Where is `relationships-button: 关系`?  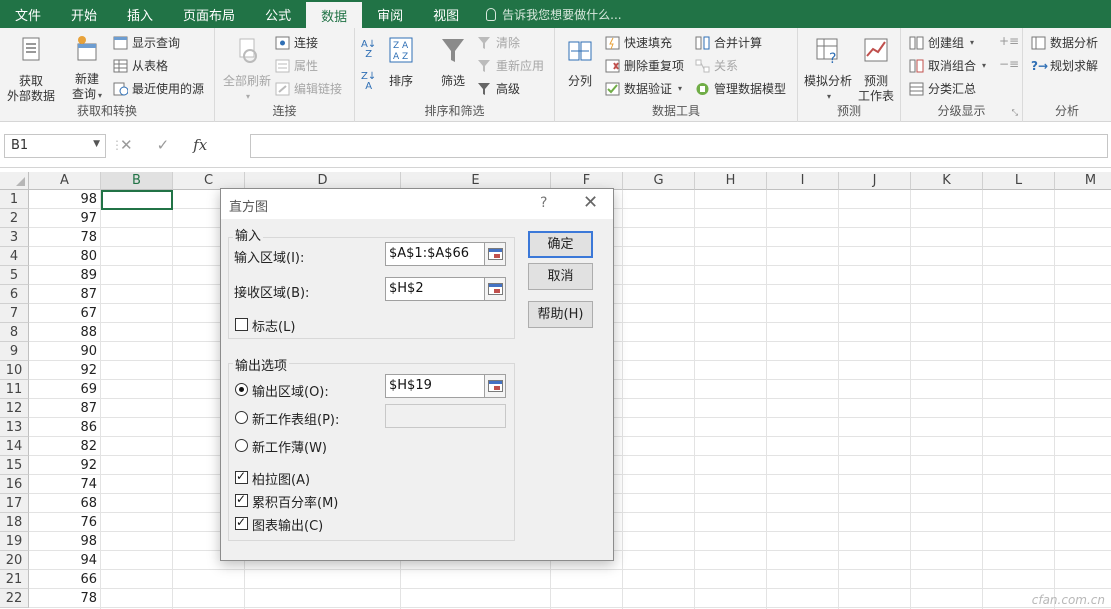 relationships-button: 关系 is located at coordinates (716, 65).